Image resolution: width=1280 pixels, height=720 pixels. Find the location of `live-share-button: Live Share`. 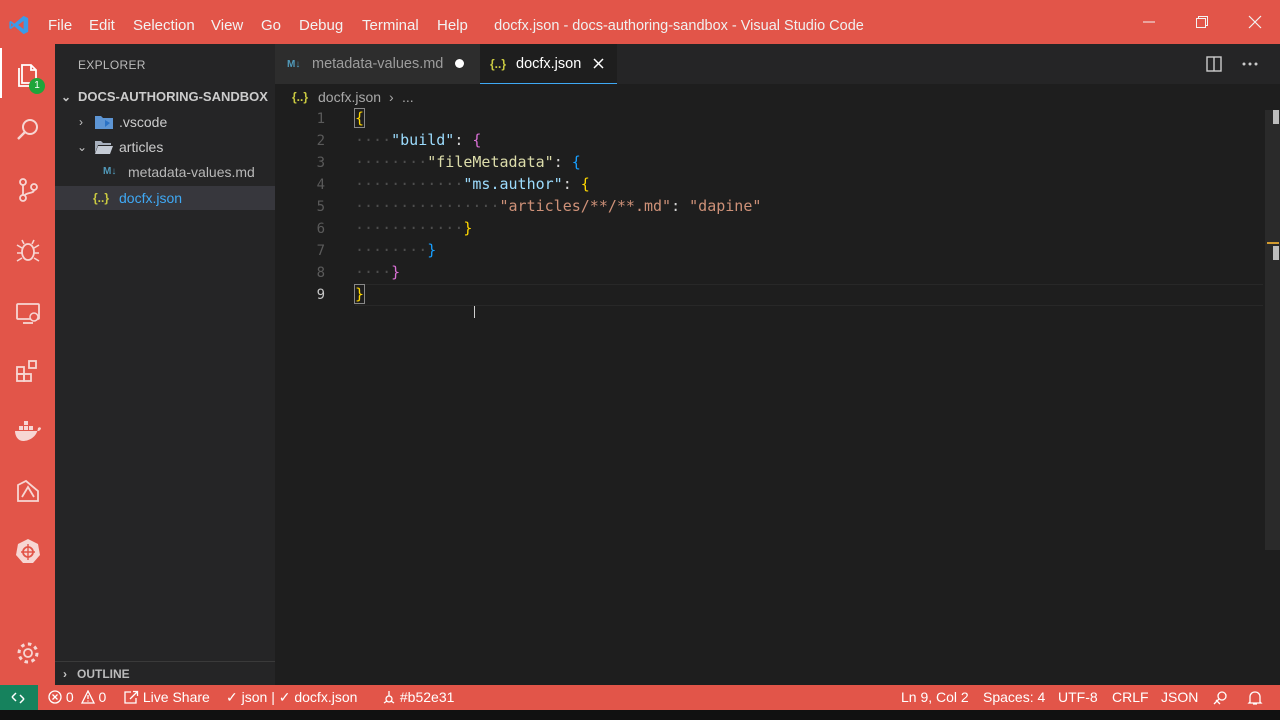

live-share-button: Live Share is located at coordinates (167, 697).